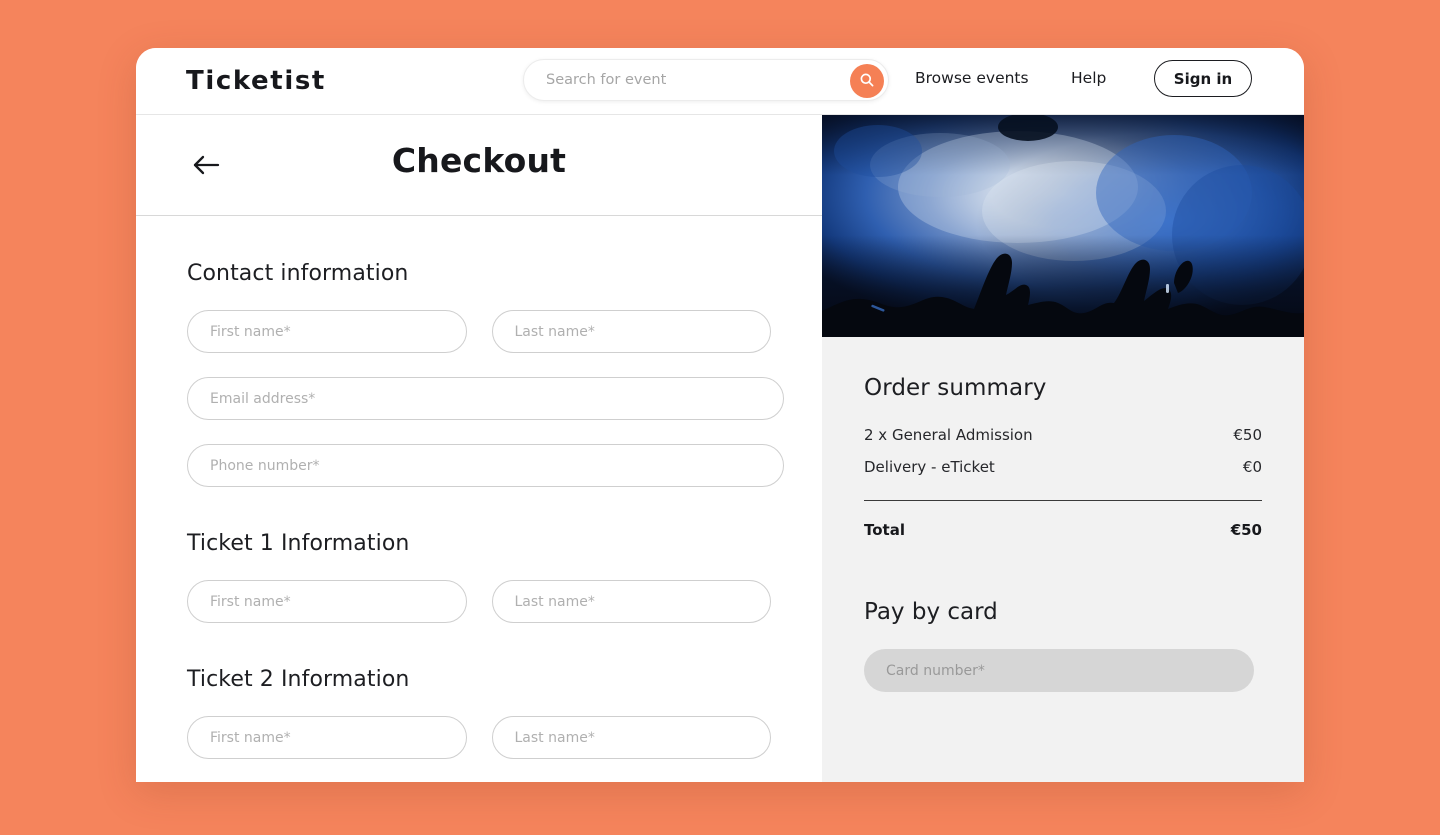 The height and width of the screenshot is (835, 1440). Describe the element at coordinates (298, 679) in the screenshot. I see `ticket-2-heading: Ticket 2 Information` at that location.